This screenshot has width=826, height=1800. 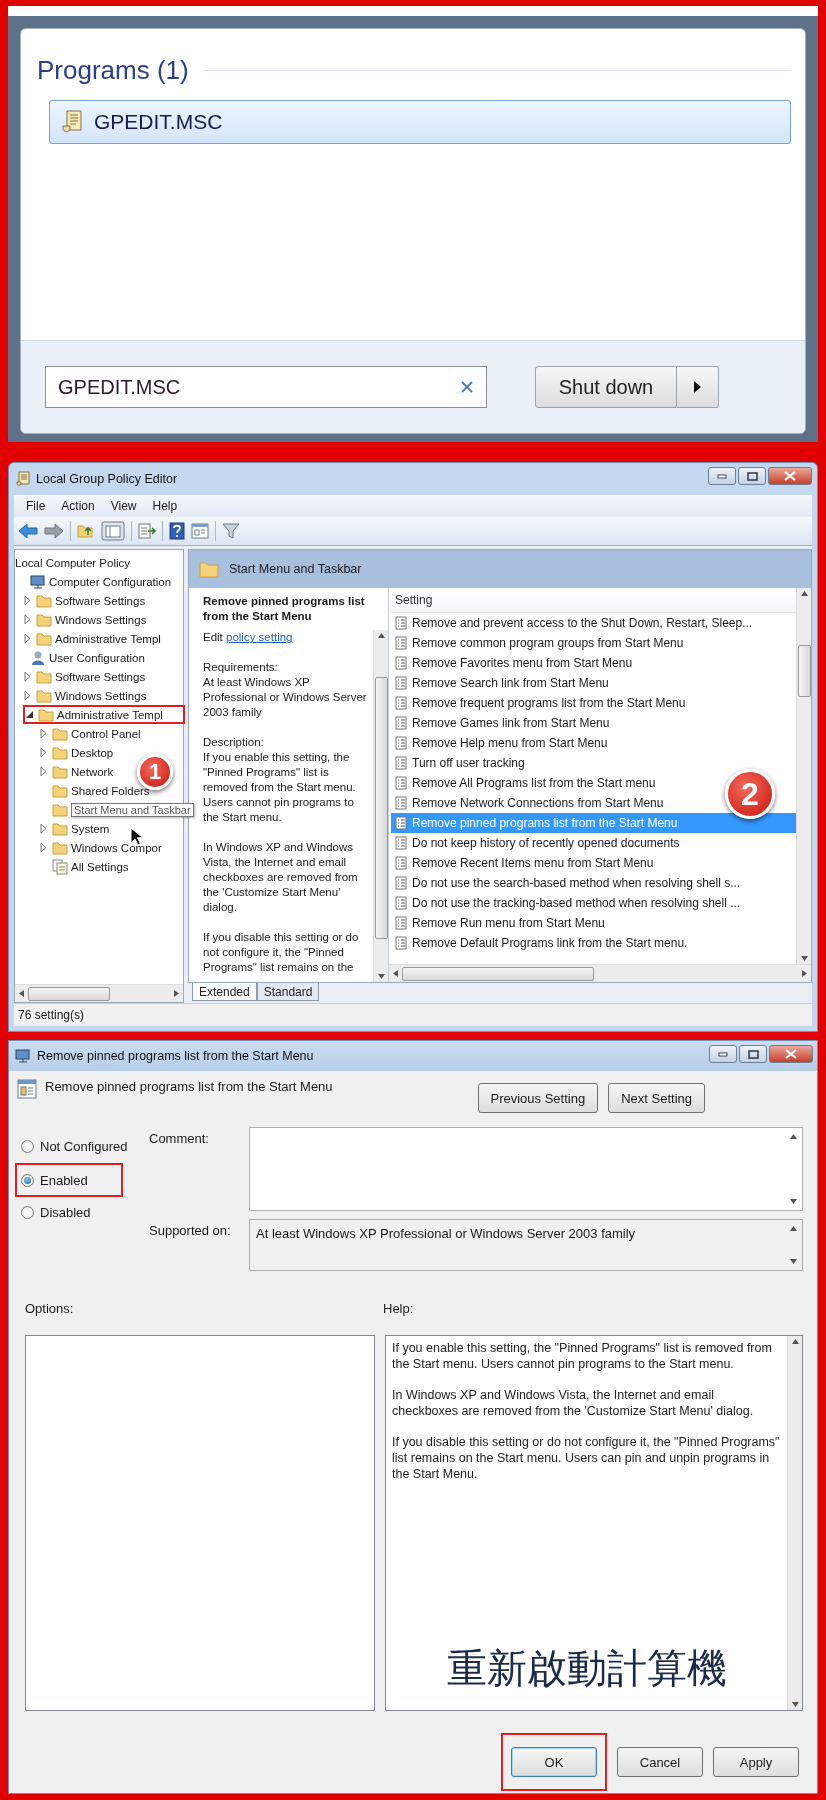 What do you see at coordinates (554, 1762) in the screenshot?
I see `dialog-button: OK` at bounding box center [554, 1762].